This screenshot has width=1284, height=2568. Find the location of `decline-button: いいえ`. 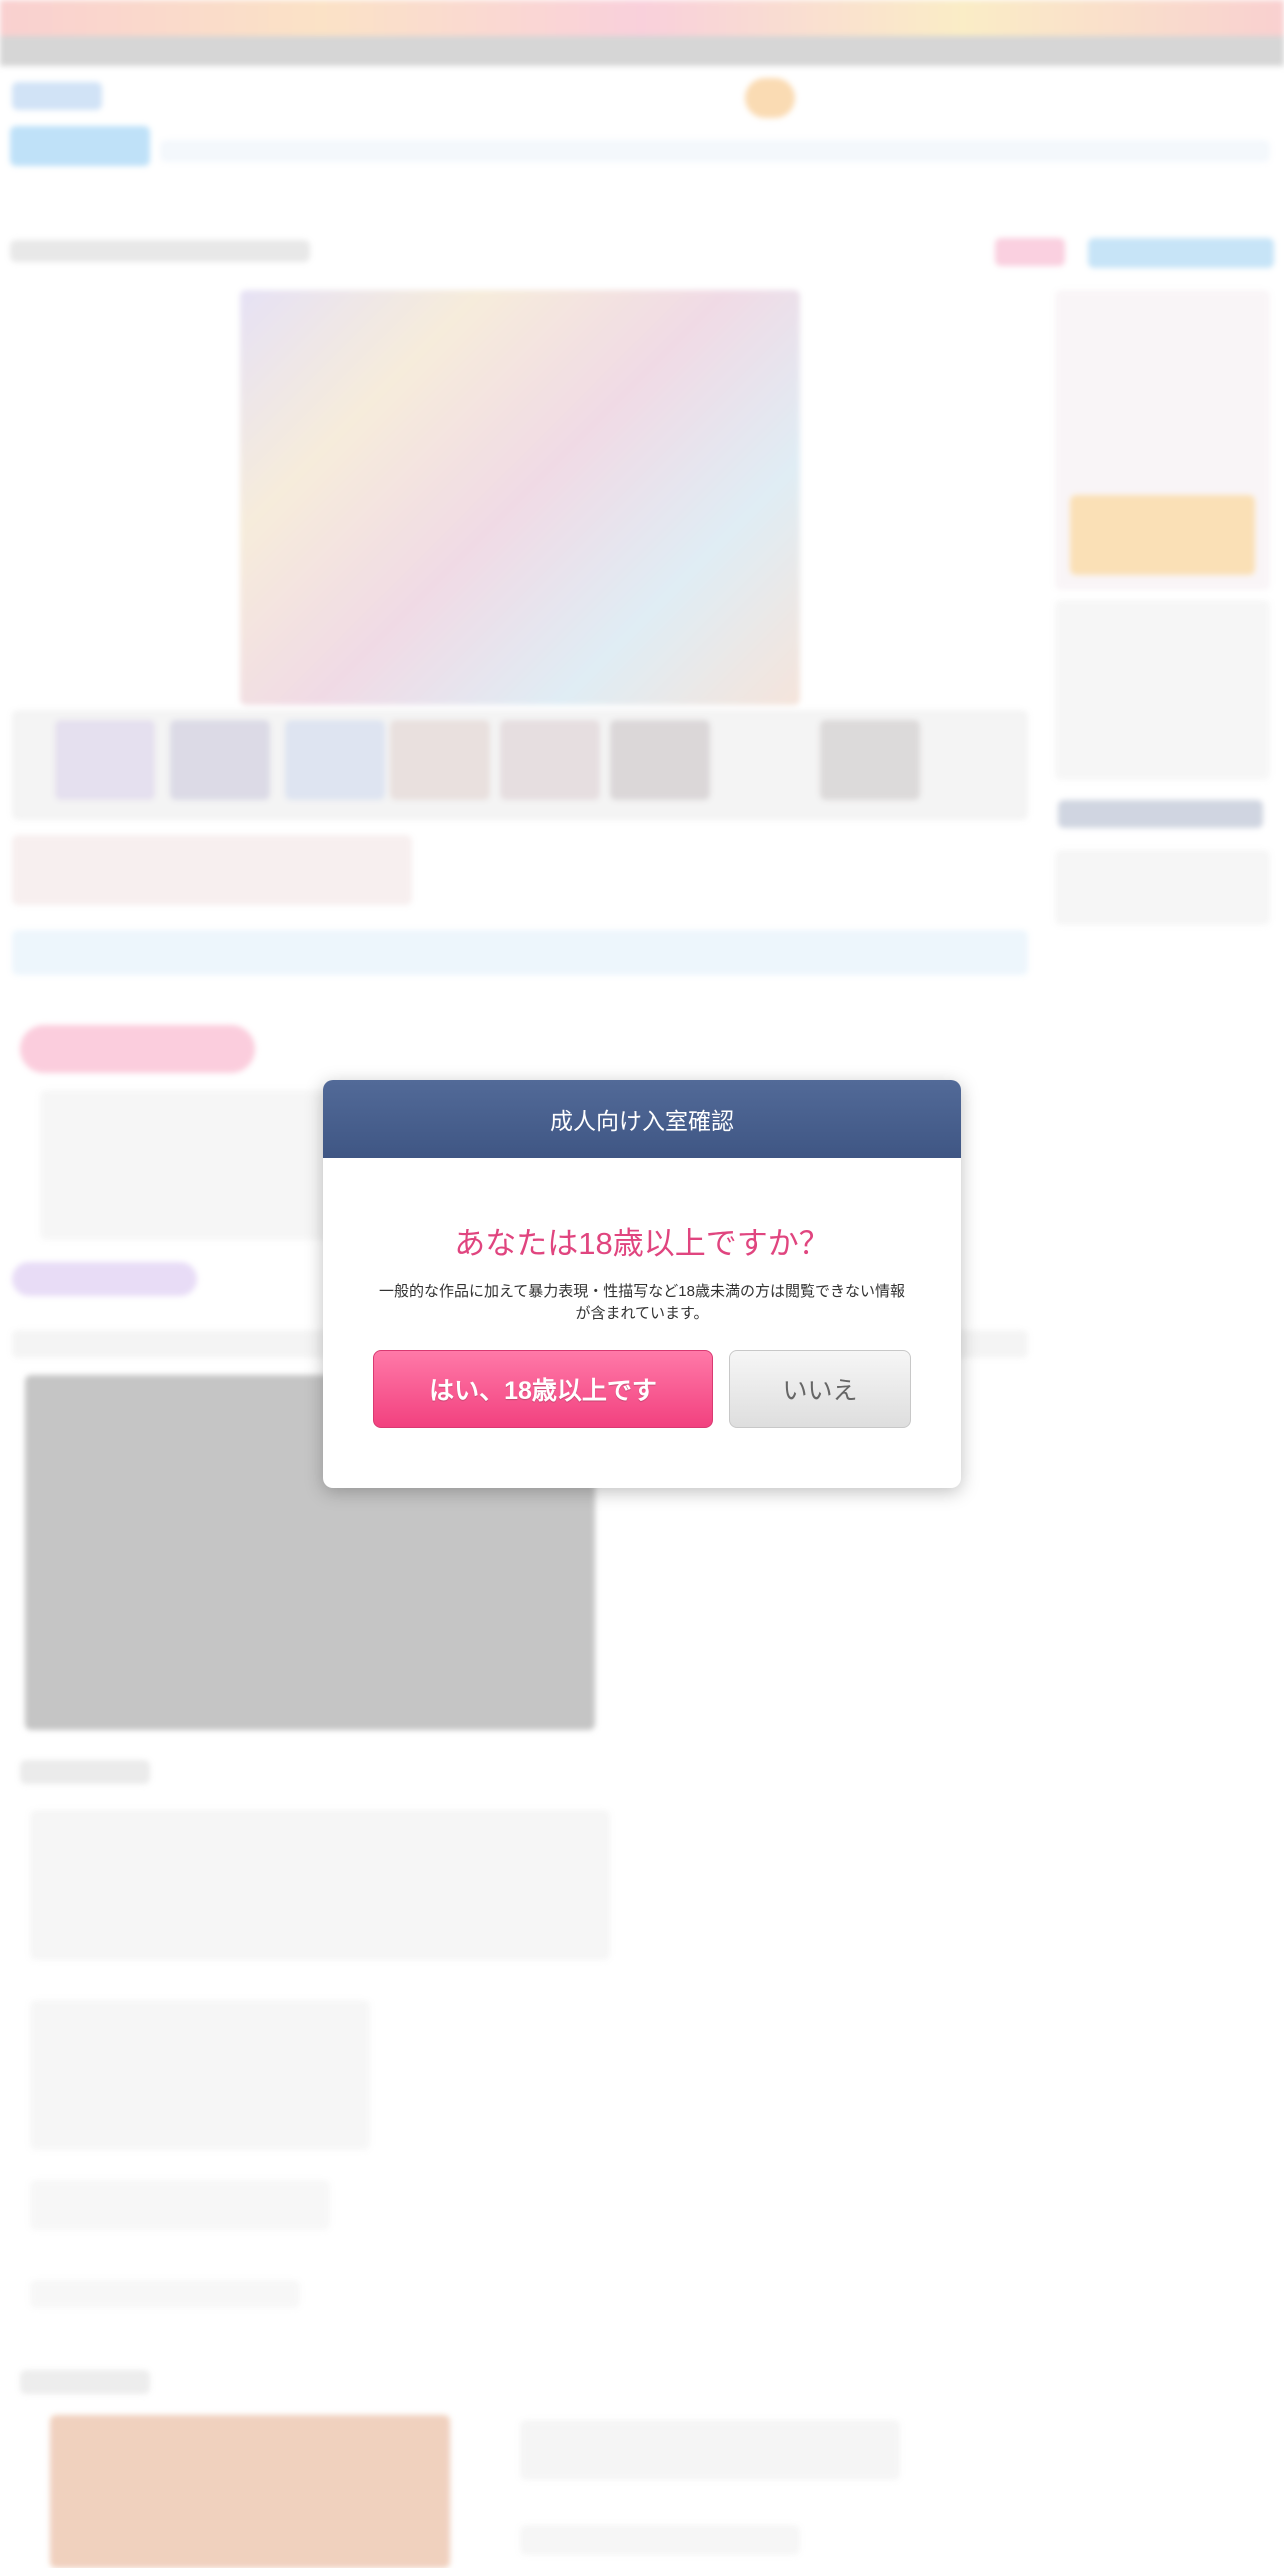

decline-button: いいえ is located at coordinates (820, 1389).